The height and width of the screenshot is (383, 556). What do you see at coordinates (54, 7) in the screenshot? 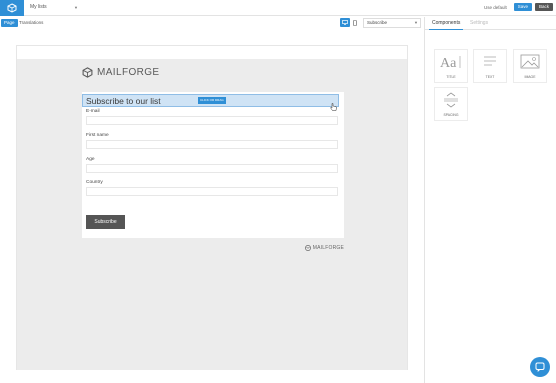
I see `list-selector: My lists ▼` at bounding box center [54, 7].